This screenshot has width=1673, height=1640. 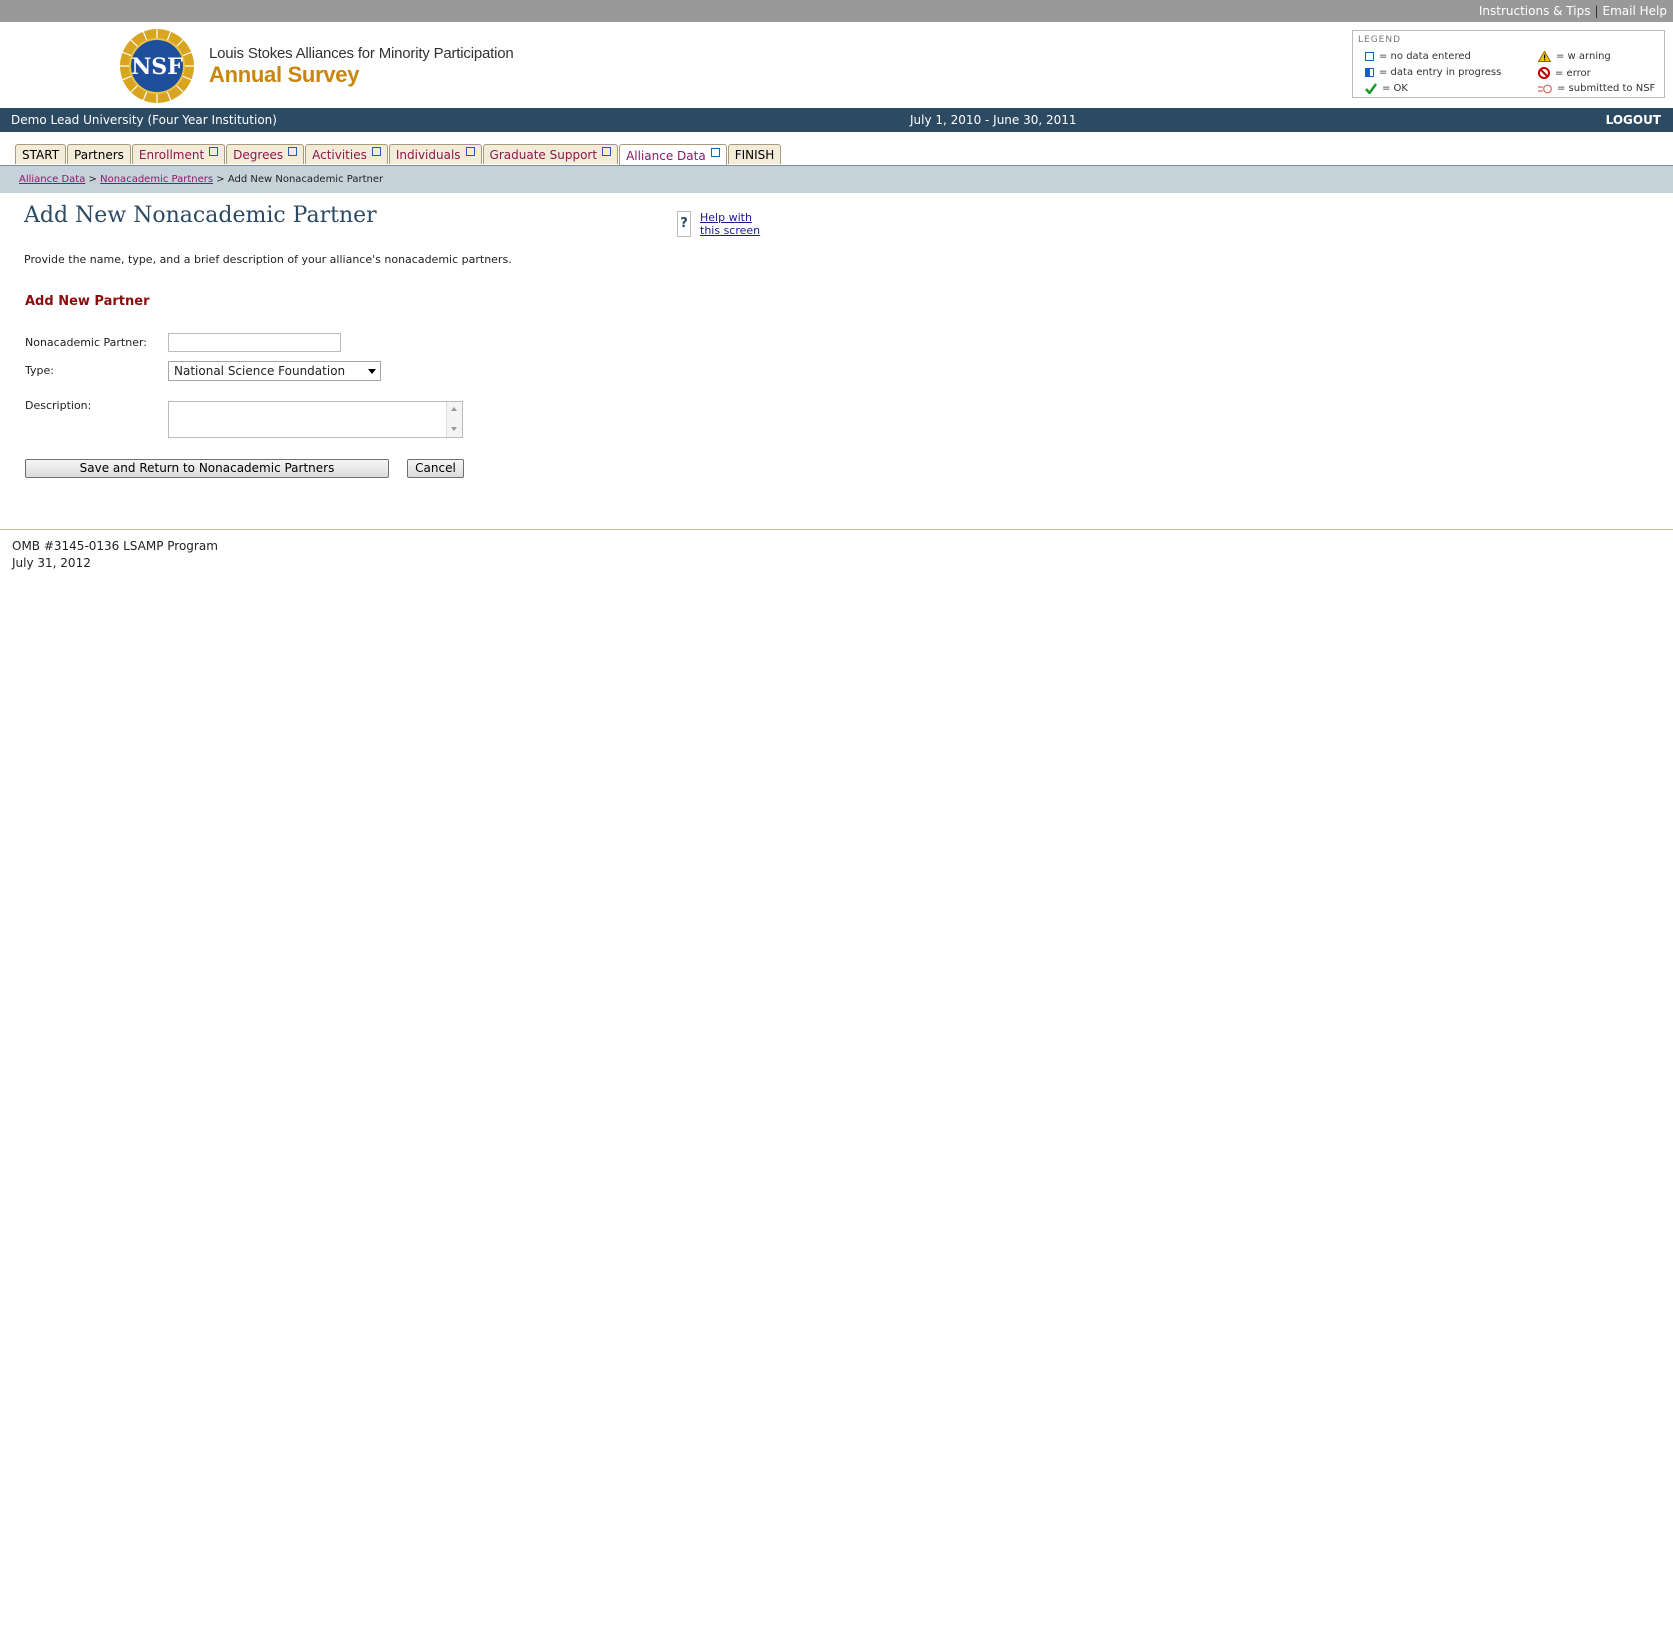 I want to click on omb-number: OMB #3145-0136 LSAMP Program, so click(x=115, y=546).